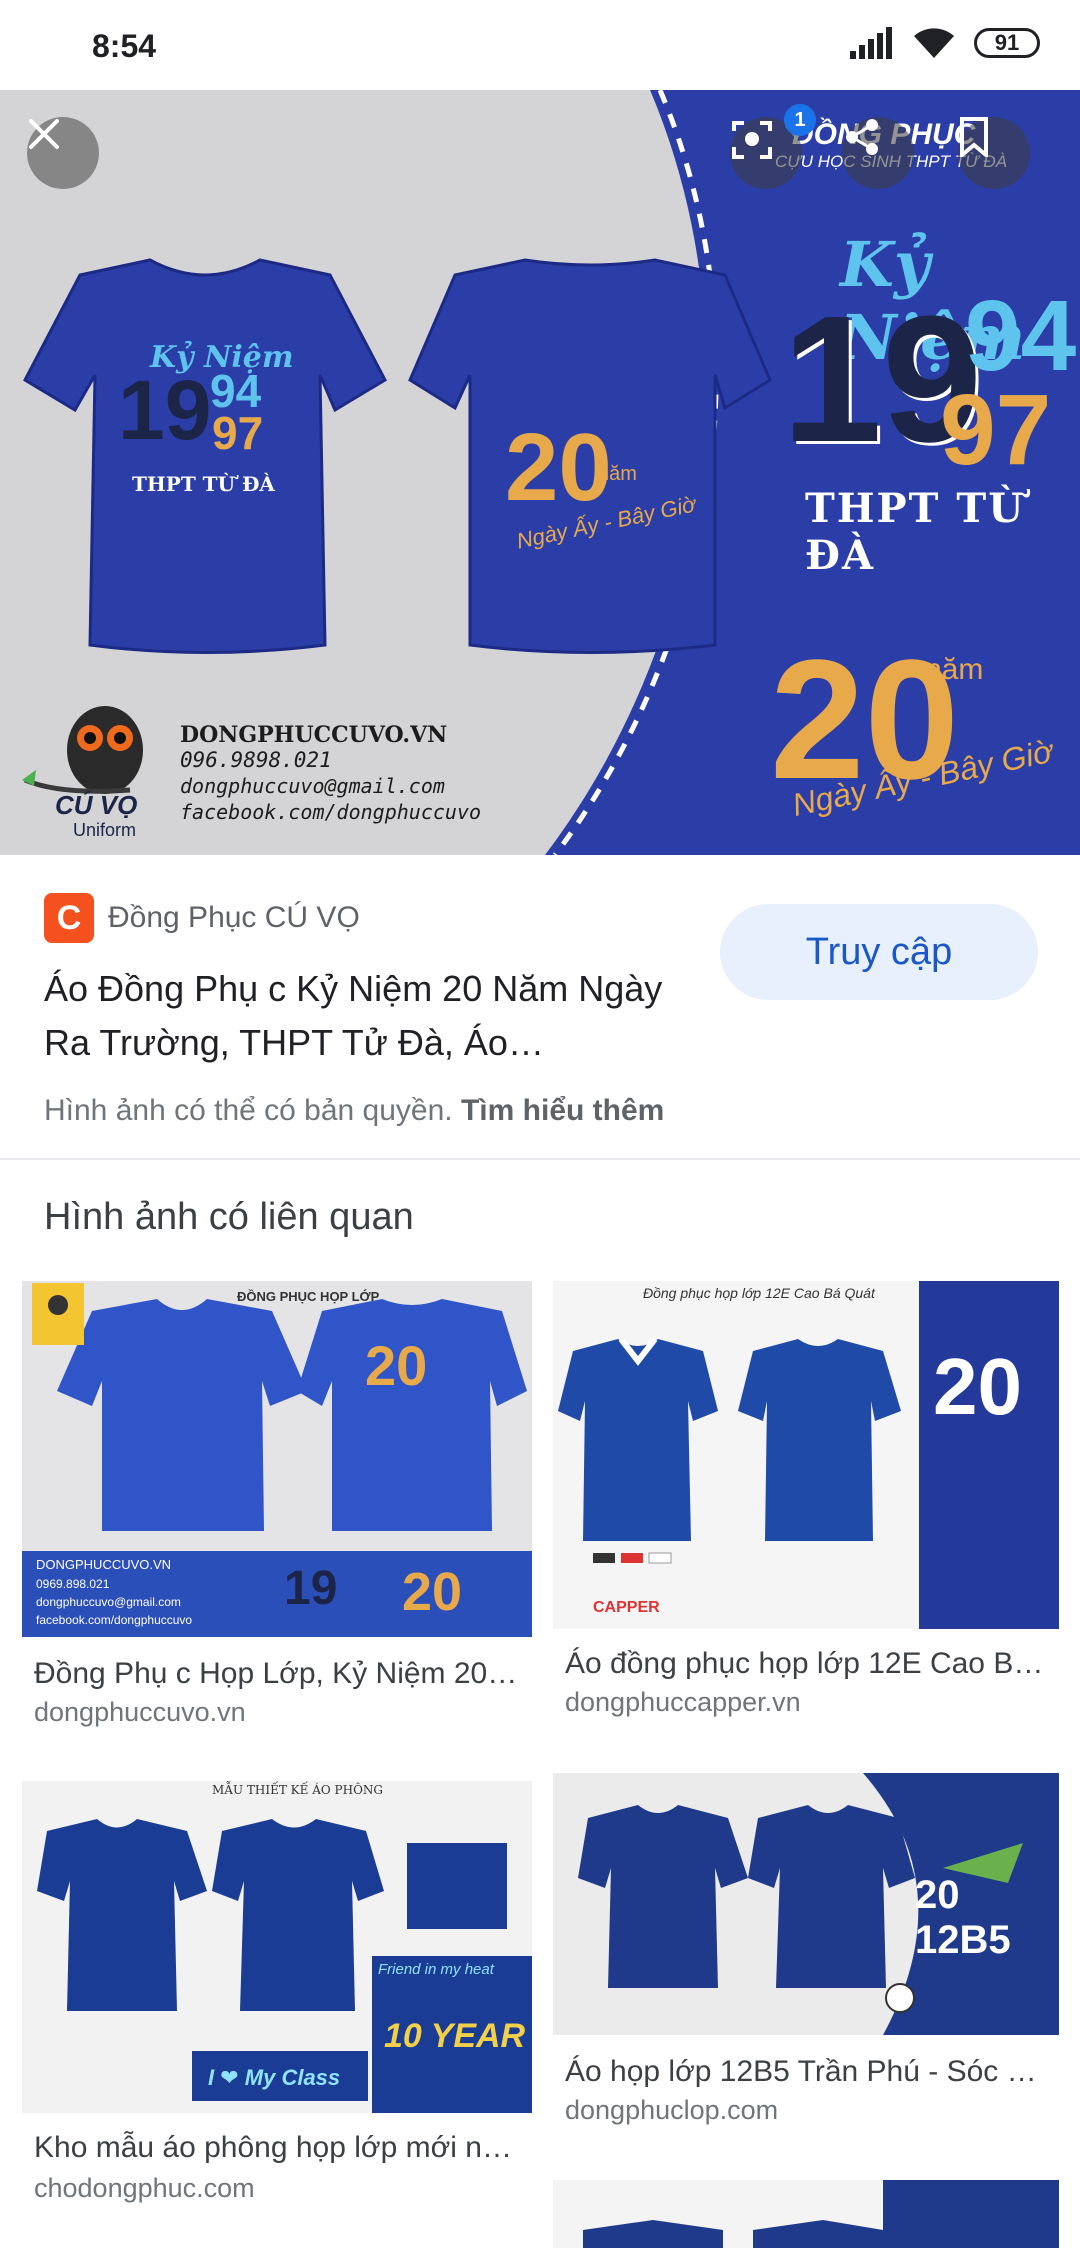  I want to click on related-heading: Hình ảnh có liên quan, so click(229, 1217).